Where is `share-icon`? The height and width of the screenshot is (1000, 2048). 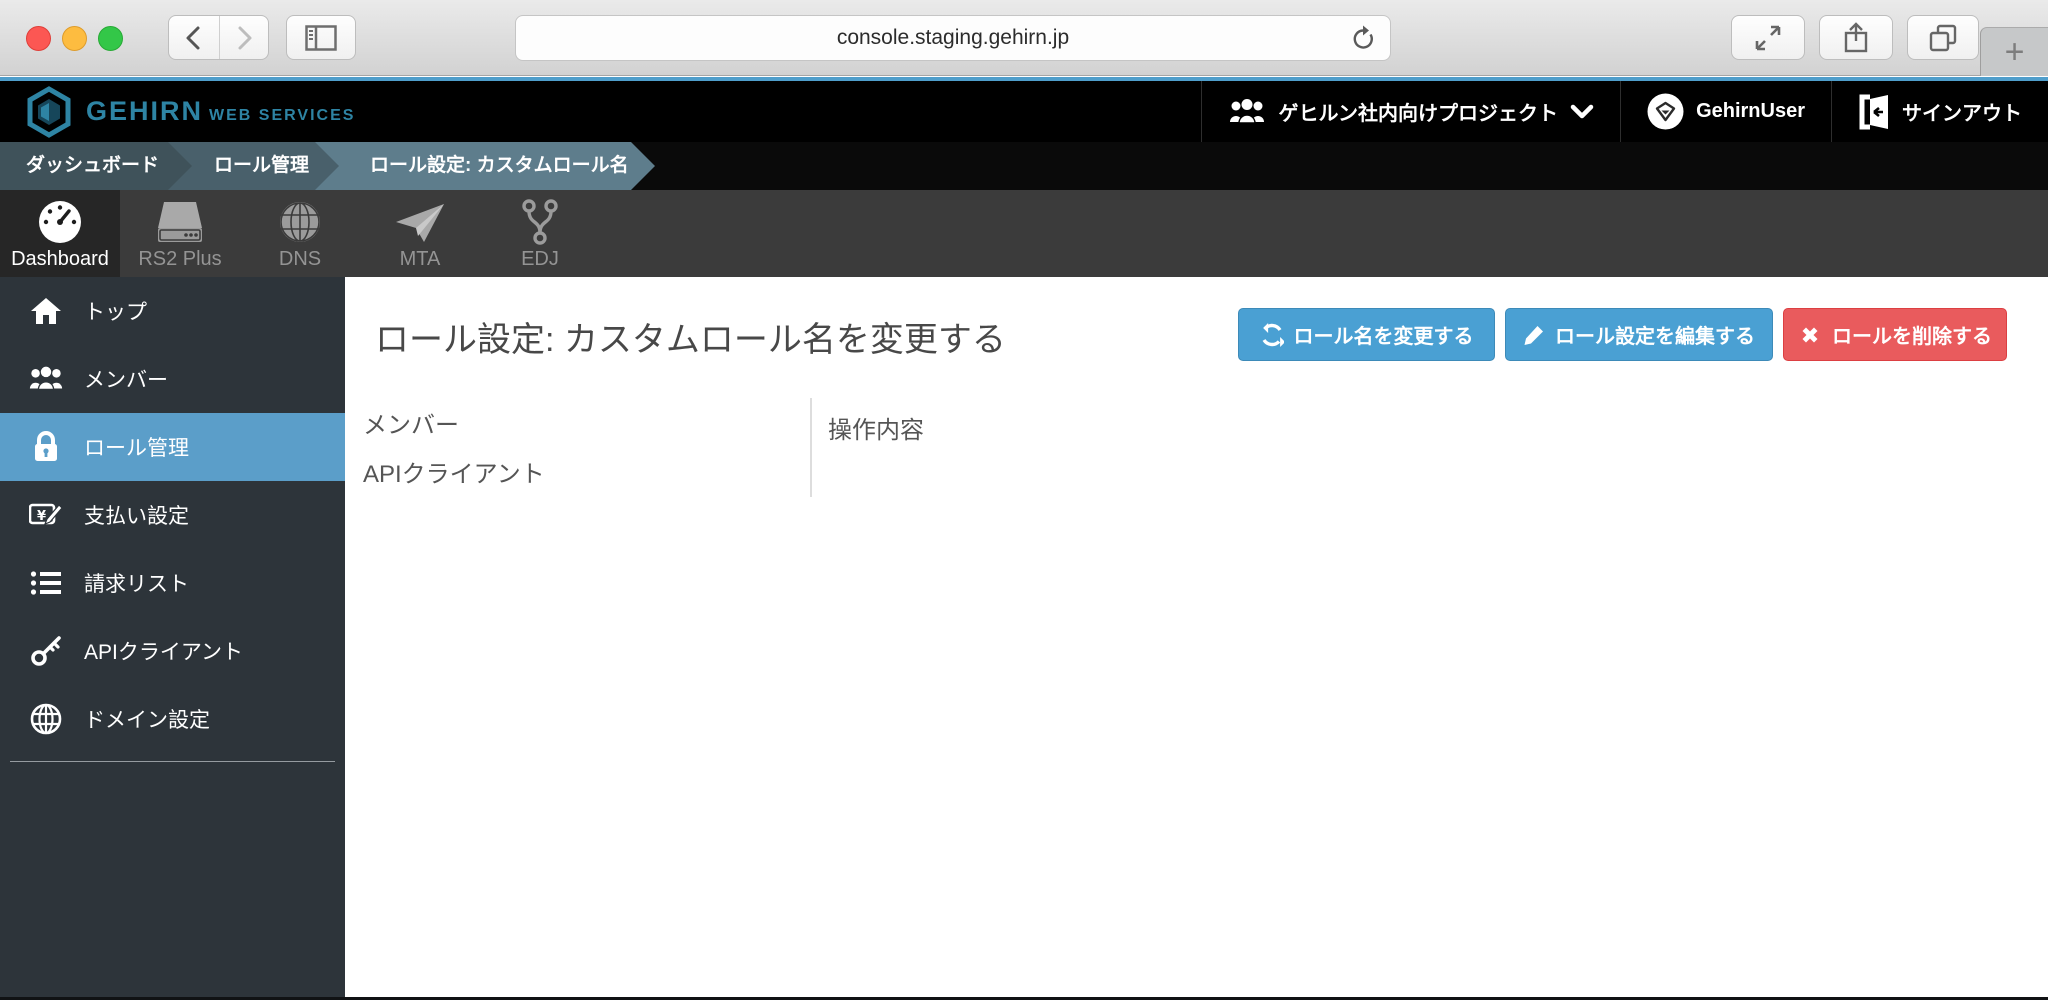 share-icon is located at coordinates (1856, 36).